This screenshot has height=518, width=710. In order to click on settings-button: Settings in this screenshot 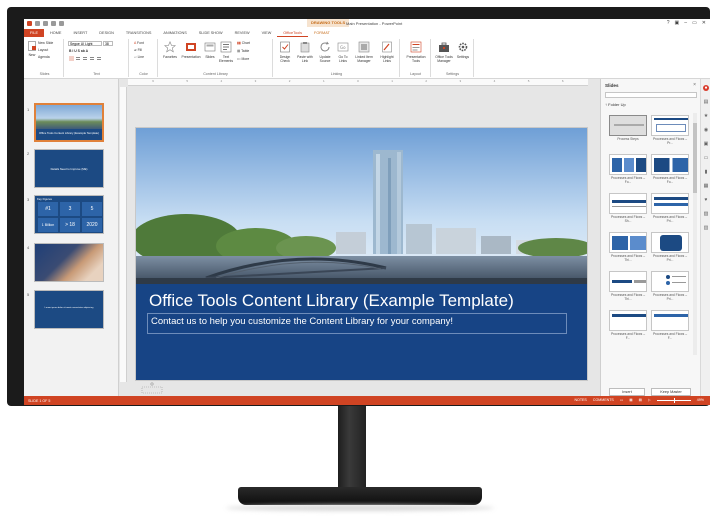, I will do `click(463, 50)`.